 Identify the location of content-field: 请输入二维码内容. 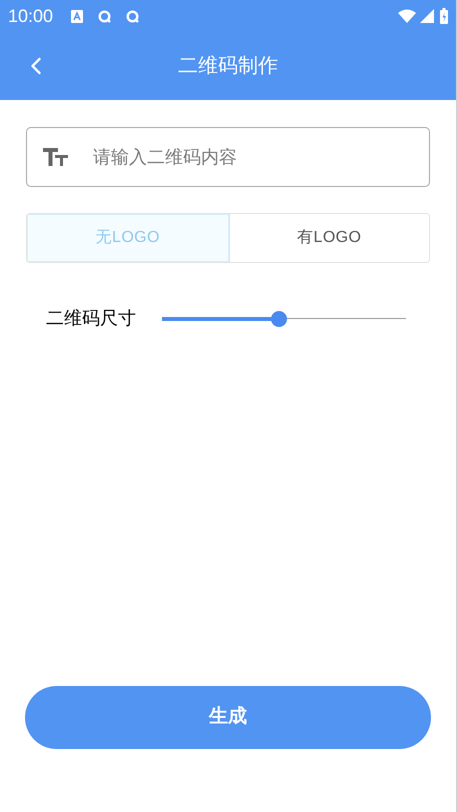
(228, 157).